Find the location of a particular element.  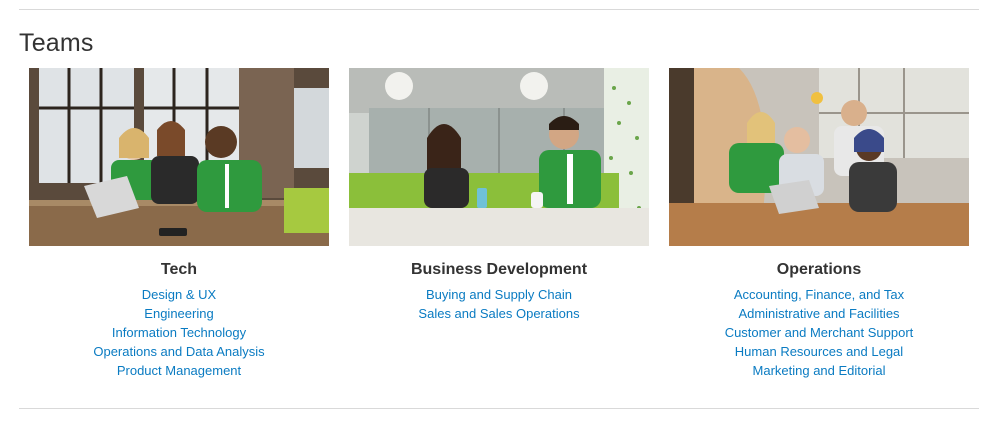

link-design-ux: Design & UX is located at coordinates (179, 294).